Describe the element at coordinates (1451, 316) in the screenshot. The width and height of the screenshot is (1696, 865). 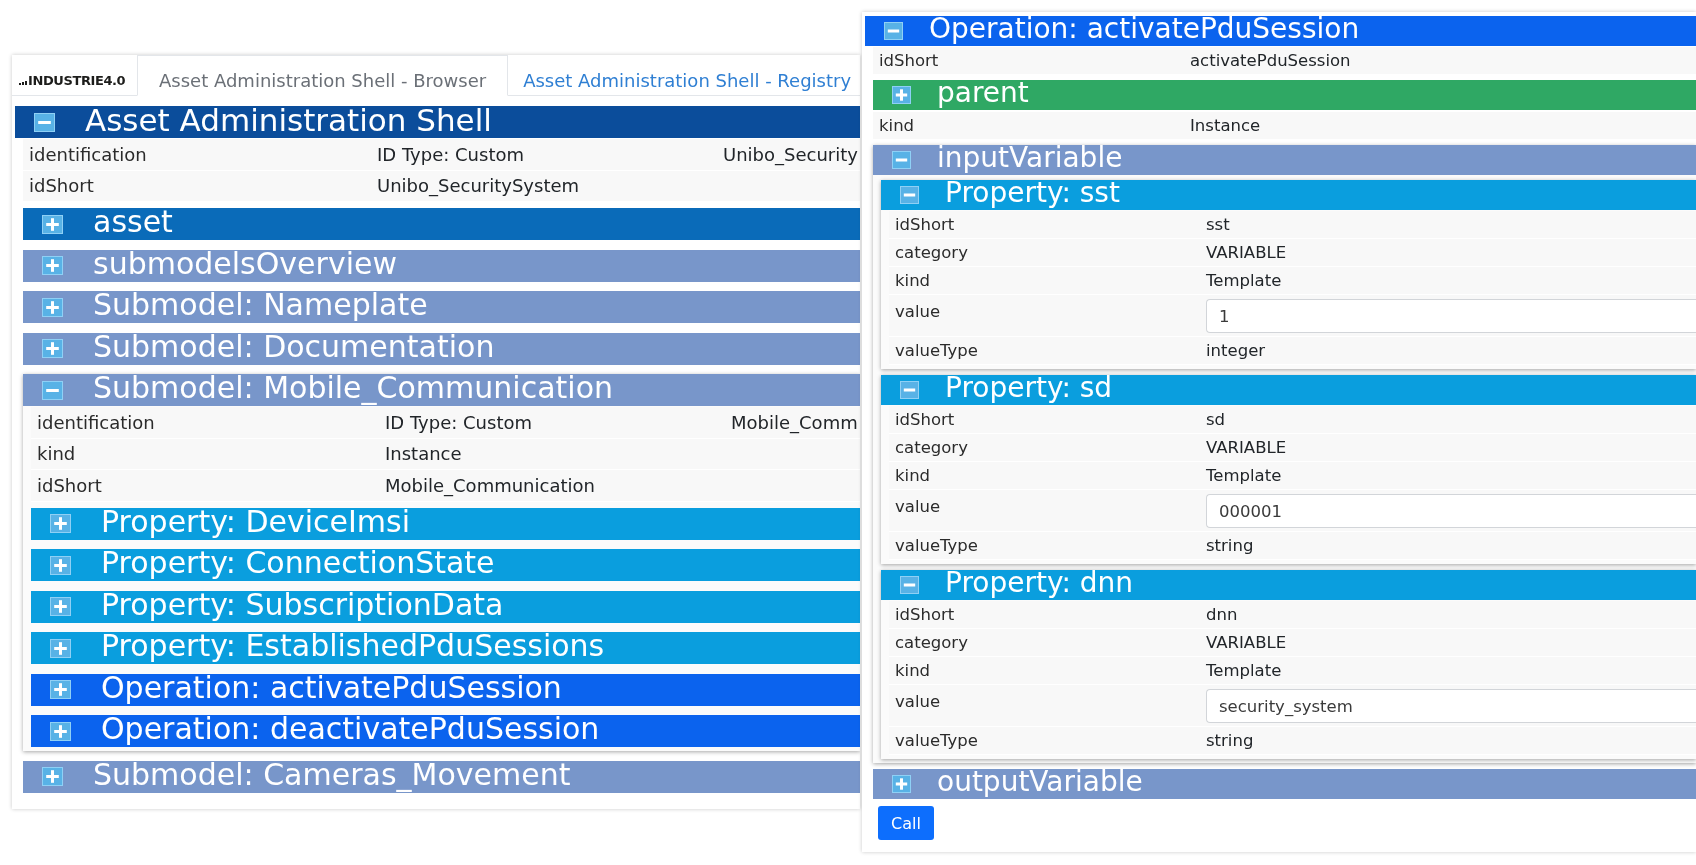
I see `value-input: 1` at that location.